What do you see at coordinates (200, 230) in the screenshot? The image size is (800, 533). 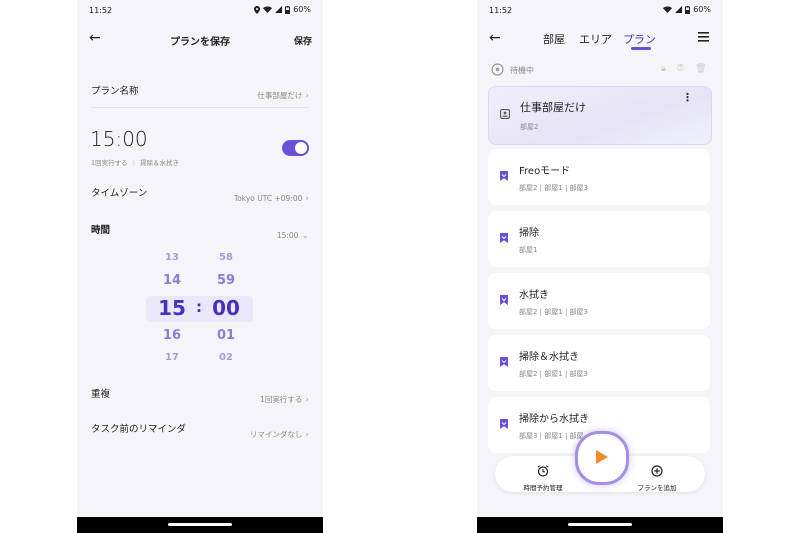 I see `time-row: 時間 15:00 ⌄` at bounding box center [200, 230].